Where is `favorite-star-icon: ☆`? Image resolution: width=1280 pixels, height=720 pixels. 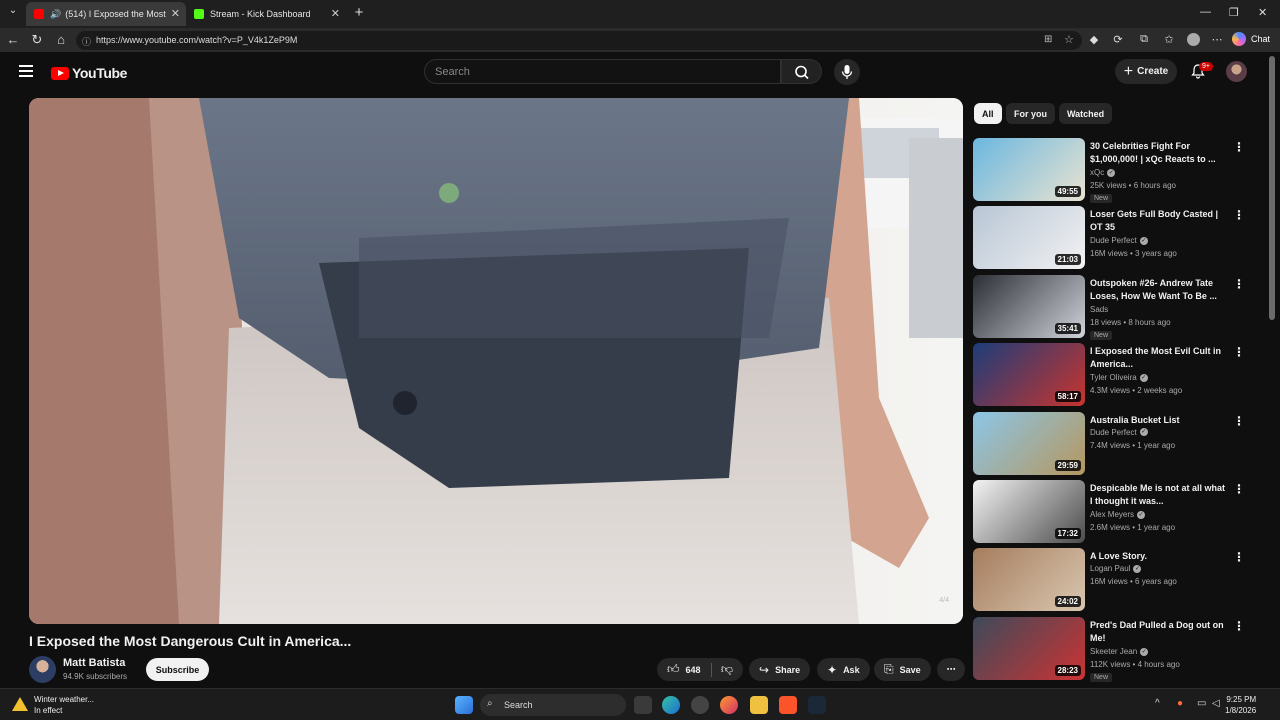 favorite-star-icon: ☆ is located at coordinates (1069, 39).